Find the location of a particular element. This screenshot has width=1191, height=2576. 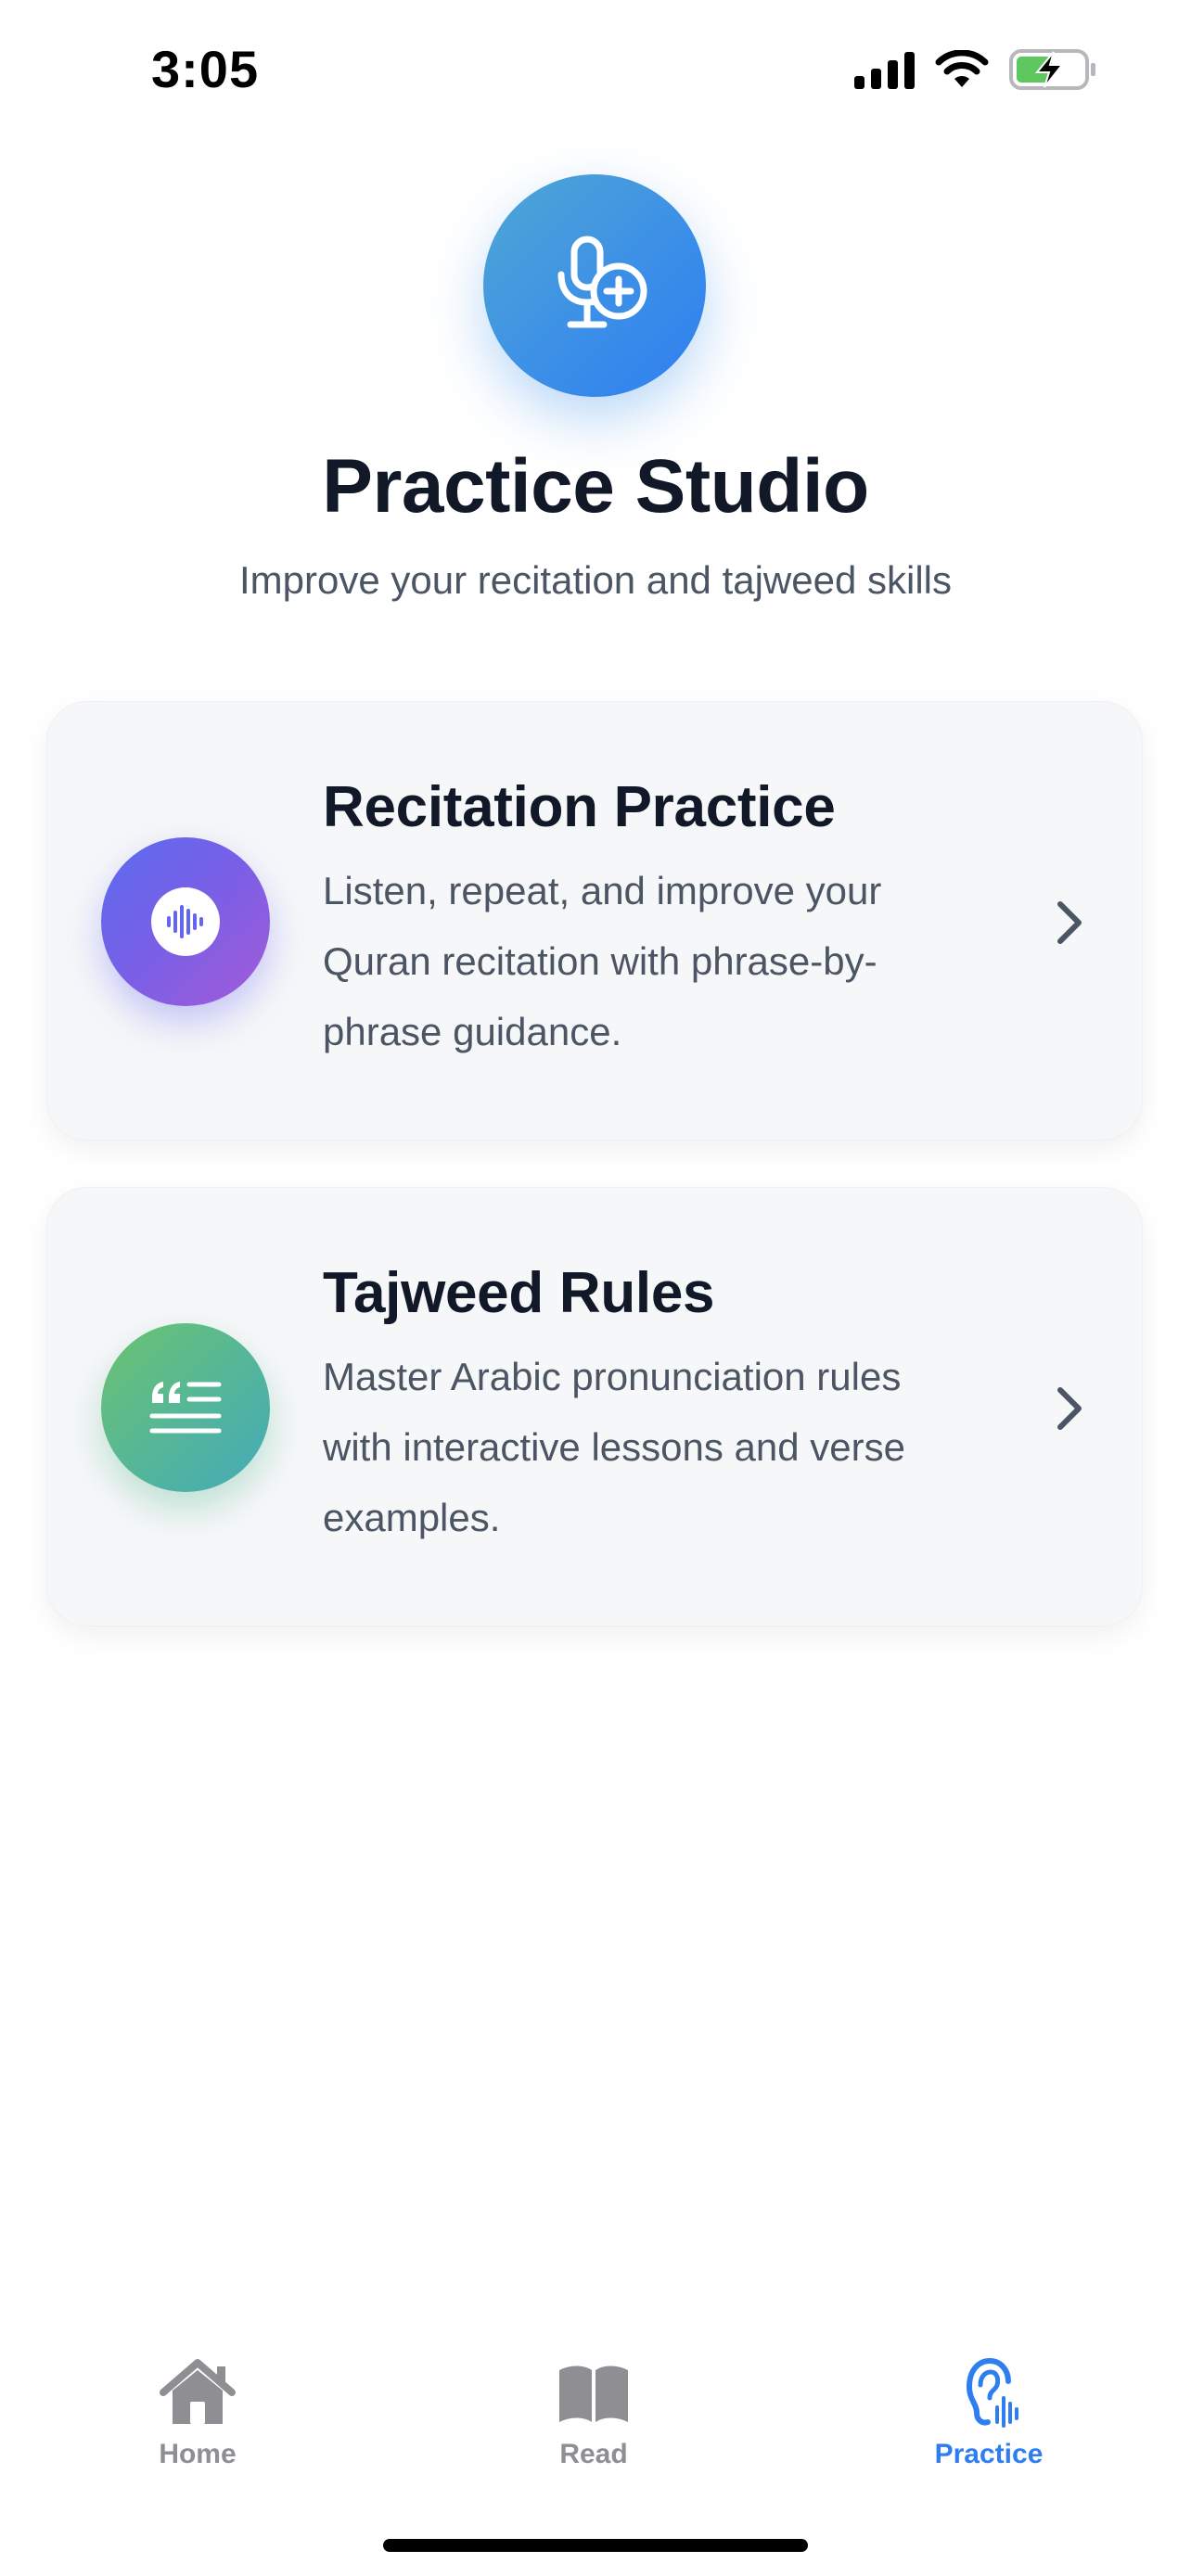

tajweed-icon-badge is located at coordinates (185, 1407).